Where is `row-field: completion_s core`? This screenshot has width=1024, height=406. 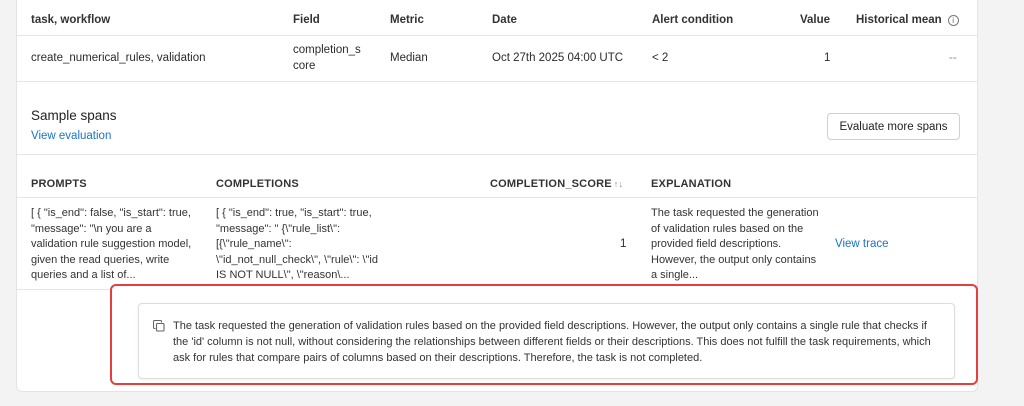 row-field: completion_s core is located at coordinates (327, 58).